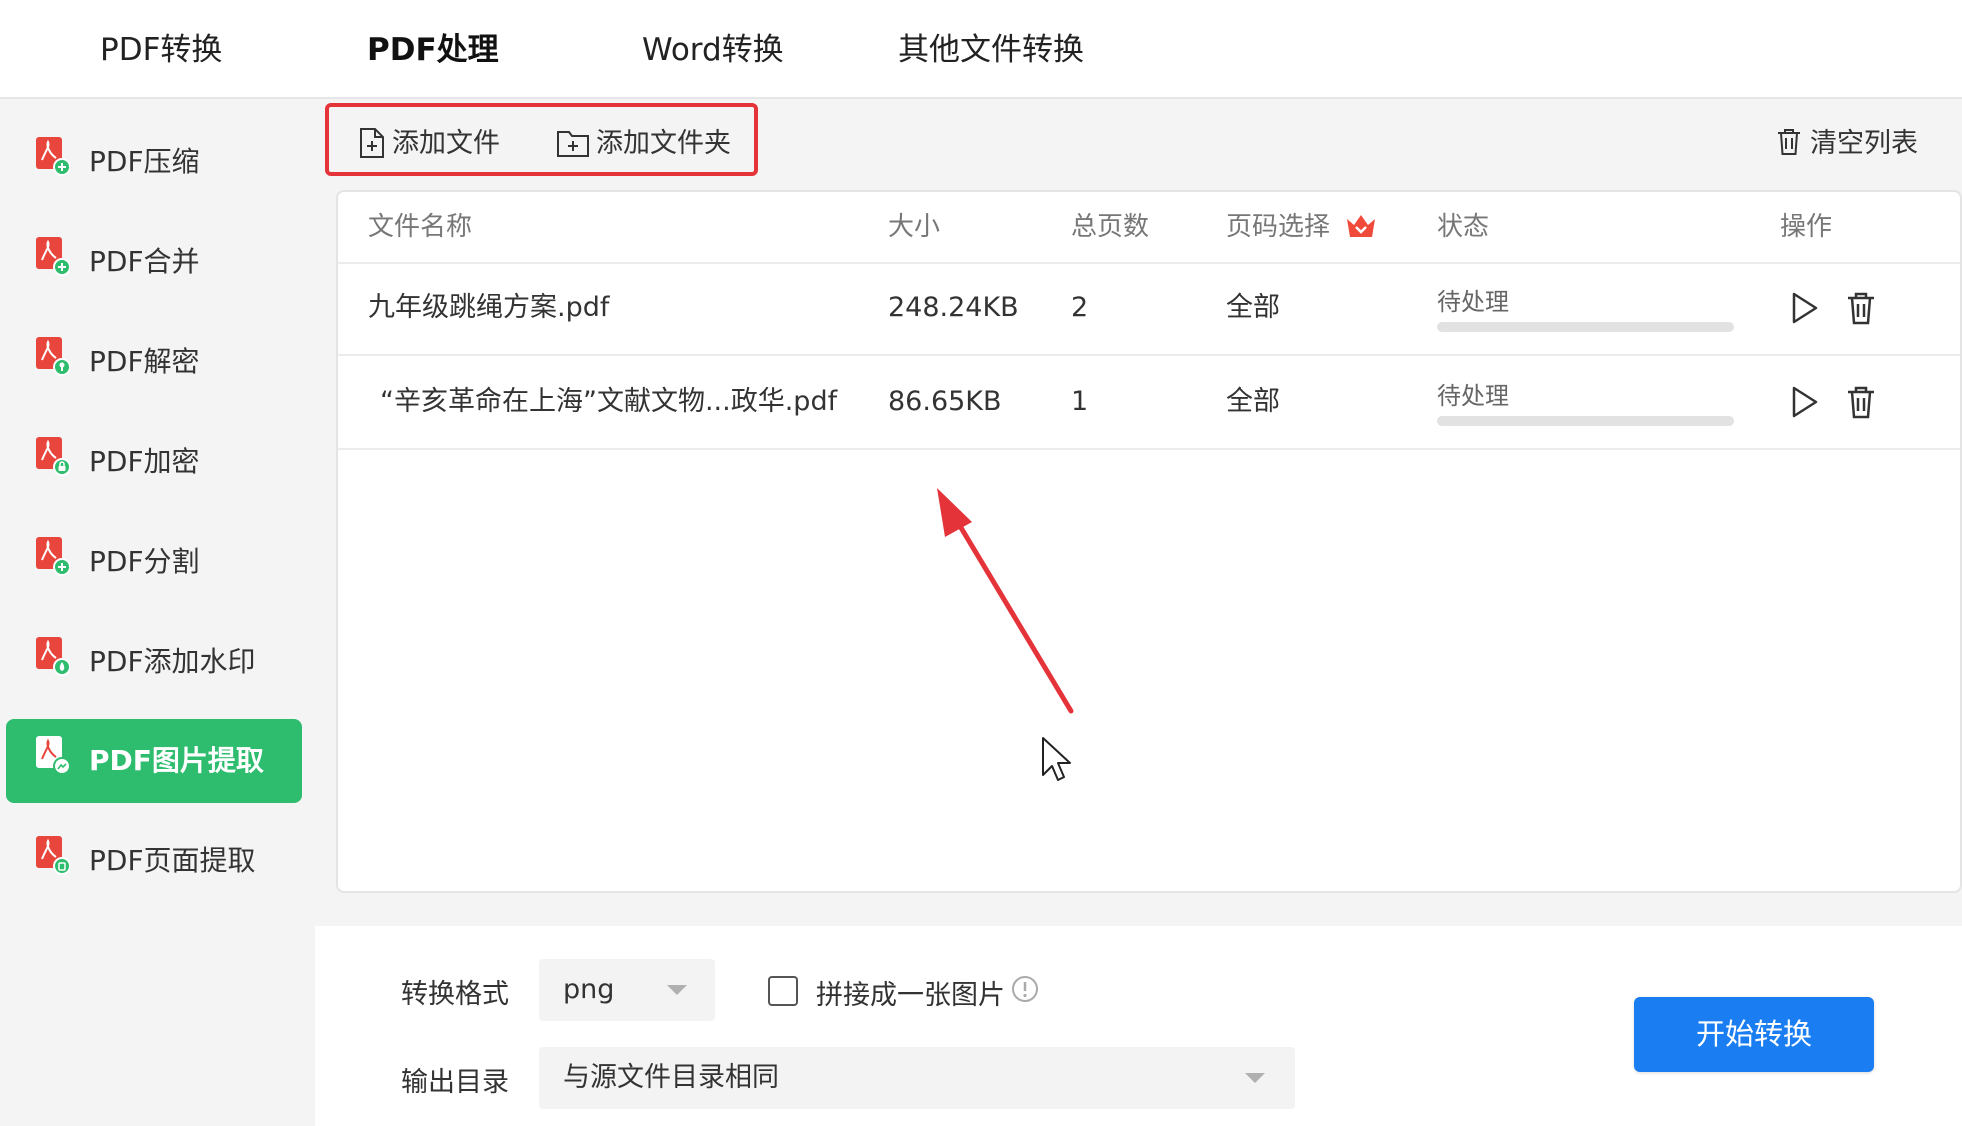  What do you see at coordinates (53, 656) in the screenshot?
I see `pdf-watermark-icon` at bounding box center [53, 656].